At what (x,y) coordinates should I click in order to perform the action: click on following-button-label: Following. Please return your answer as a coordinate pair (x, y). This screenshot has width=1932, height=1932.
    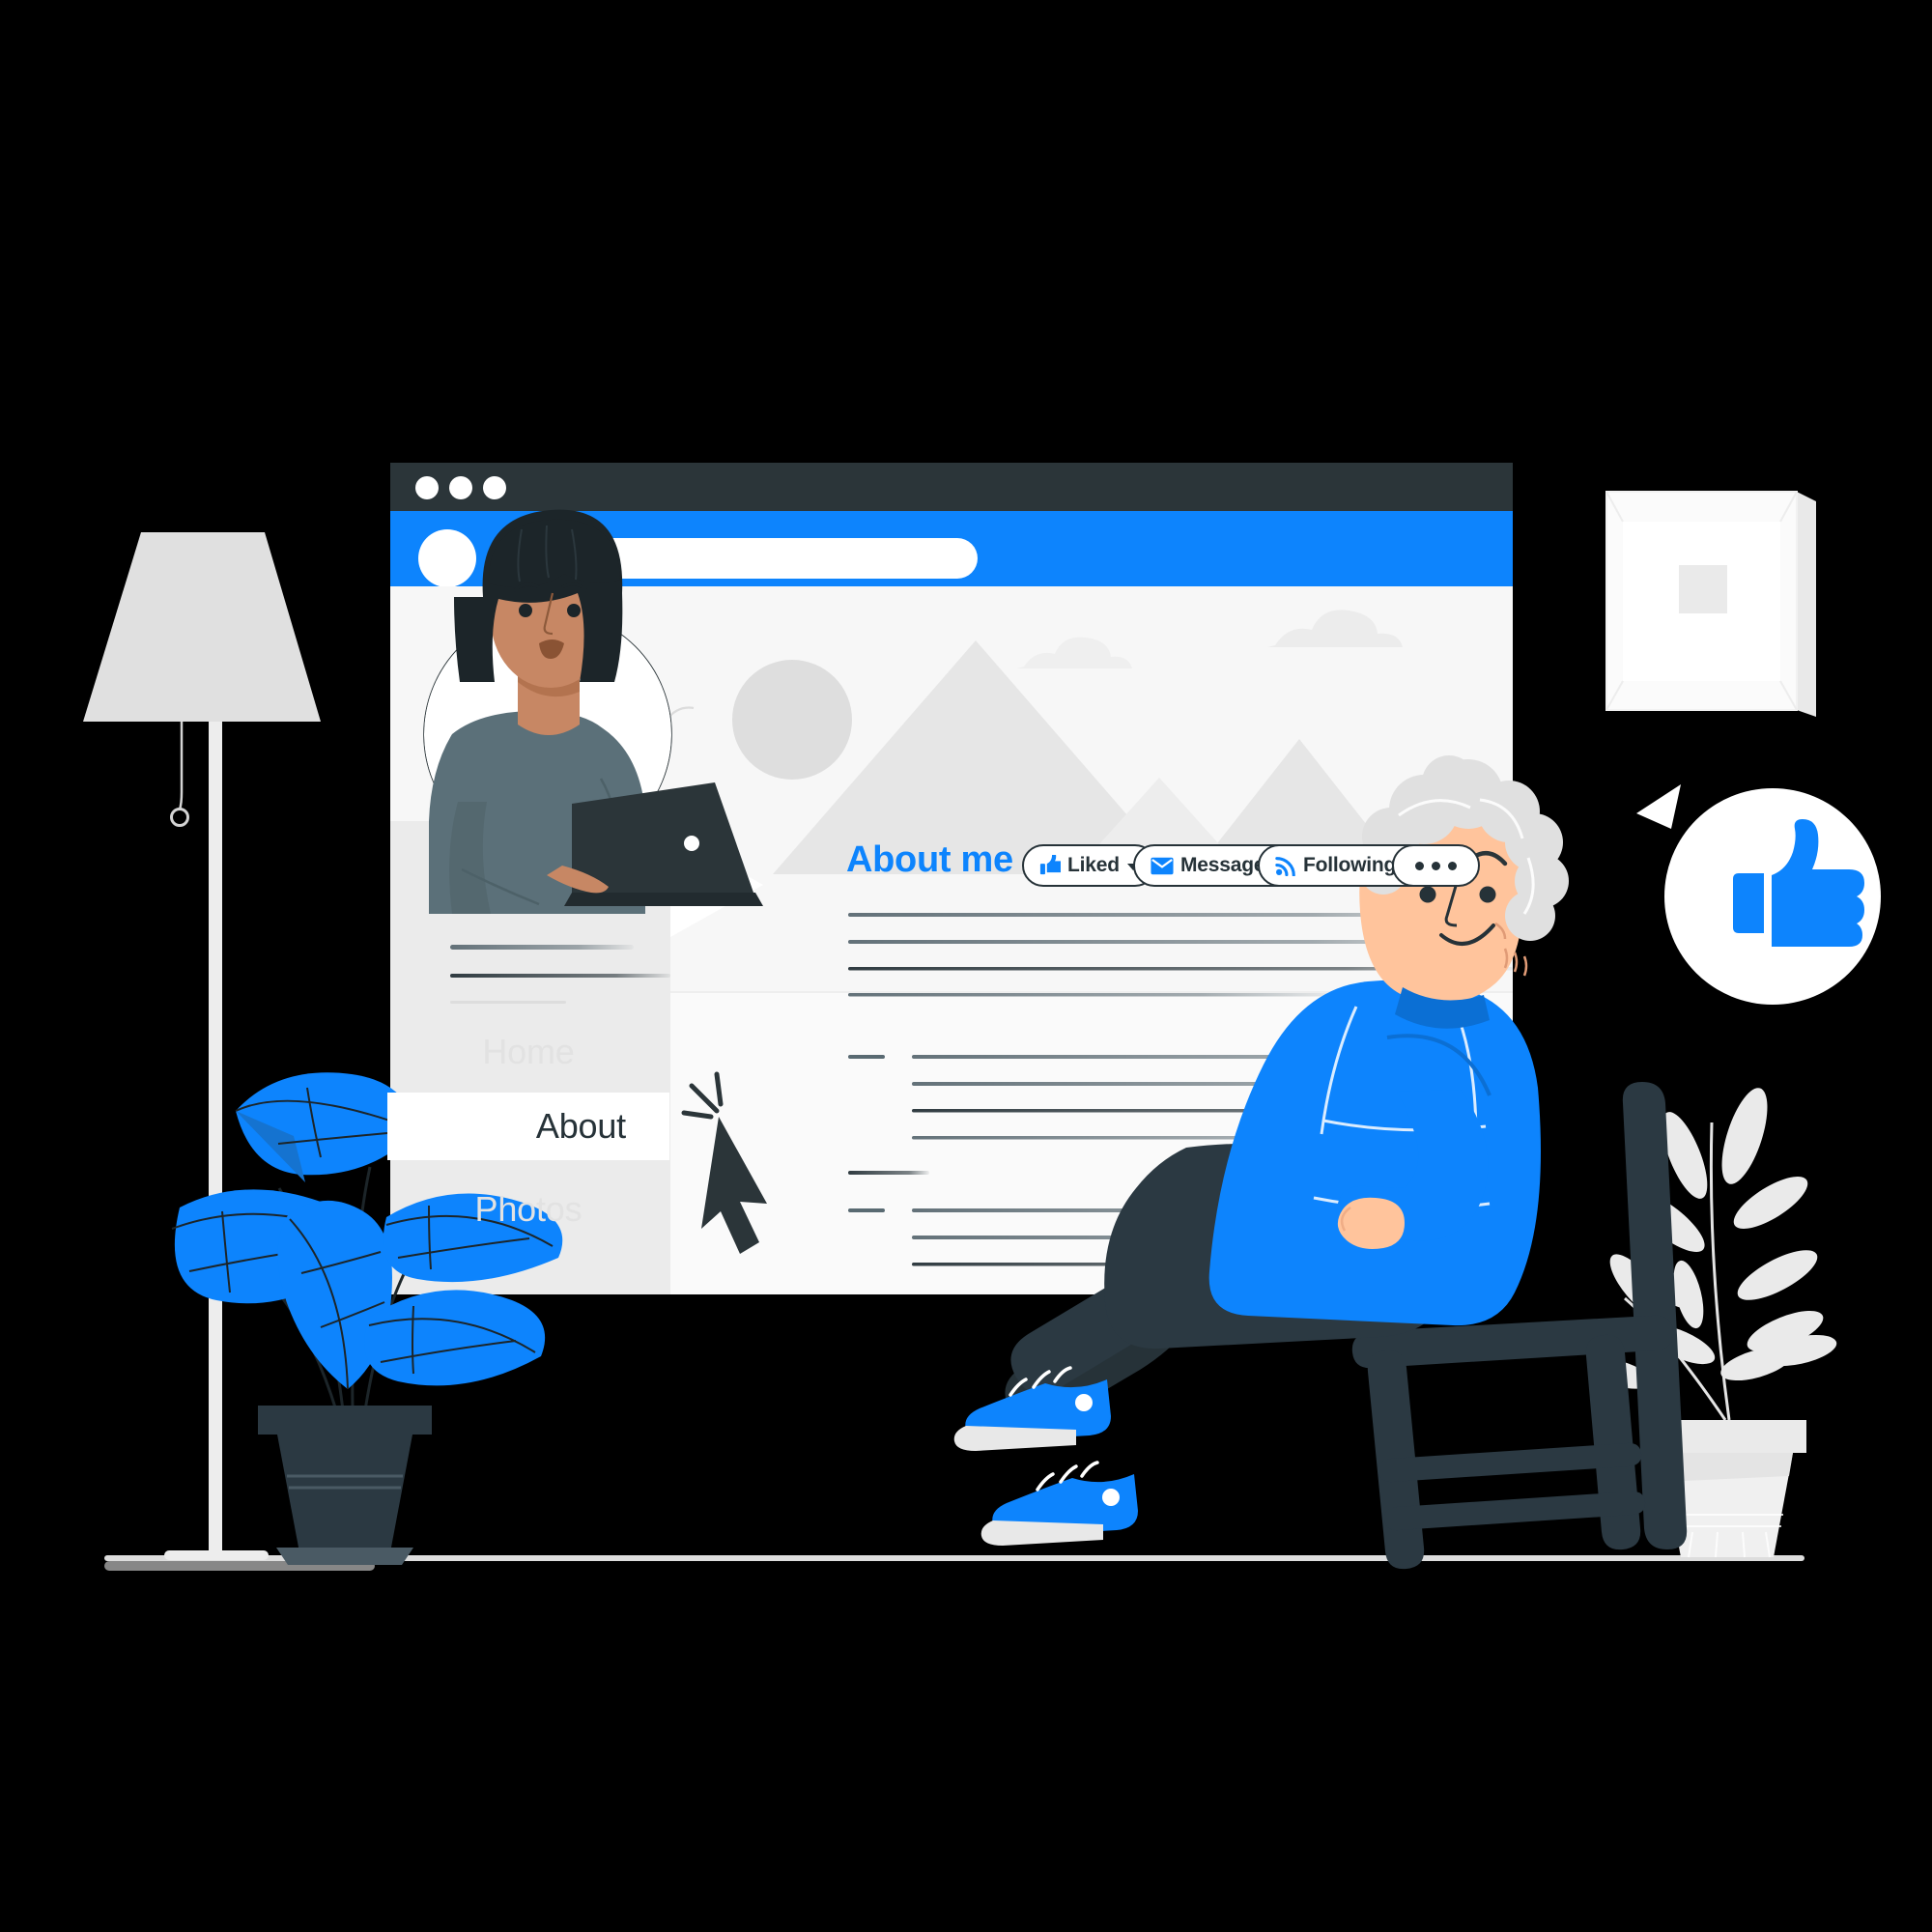
    Looking at the image, I should click on (1350, 865).